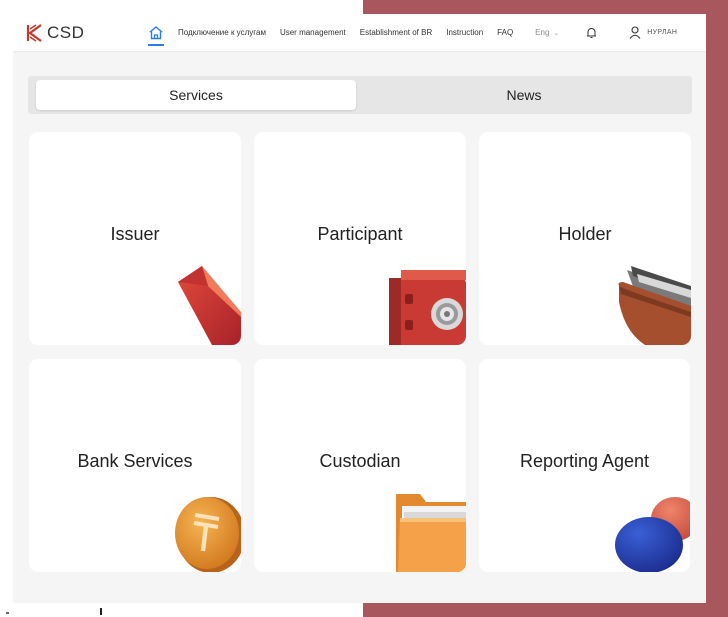 This screenshot has width=728, height=617. Describe the element at coordinates (34, 32) in the screenshot. I see `csd-logo-icon` at that location.